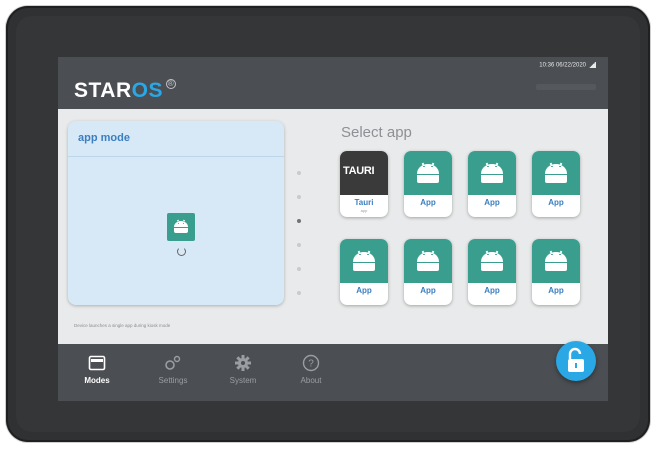 This screenshot has width=658, height=450. I want to click on select-app-title: Select app, so click(376, 132).